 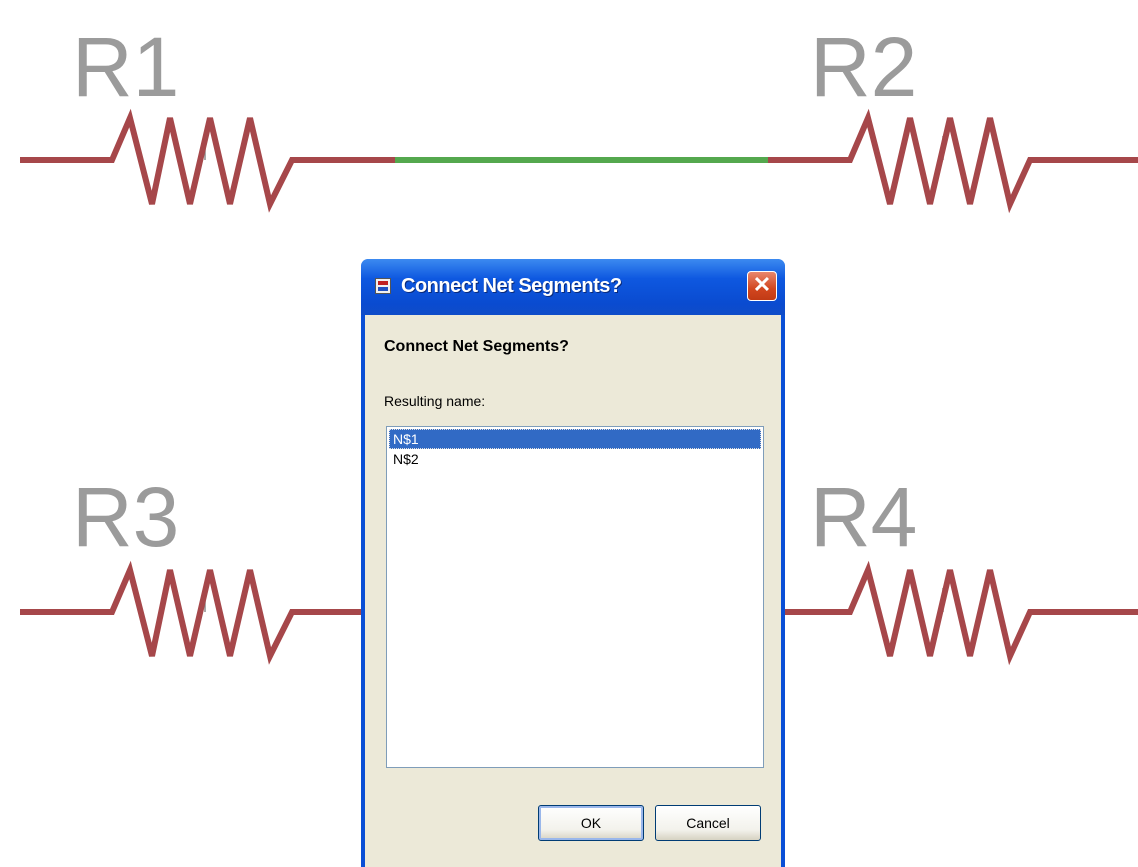 What do you see at coordinates (863, 67) in the screenshot?
I see `r2-label: R2` at bounding box center [863, 67].